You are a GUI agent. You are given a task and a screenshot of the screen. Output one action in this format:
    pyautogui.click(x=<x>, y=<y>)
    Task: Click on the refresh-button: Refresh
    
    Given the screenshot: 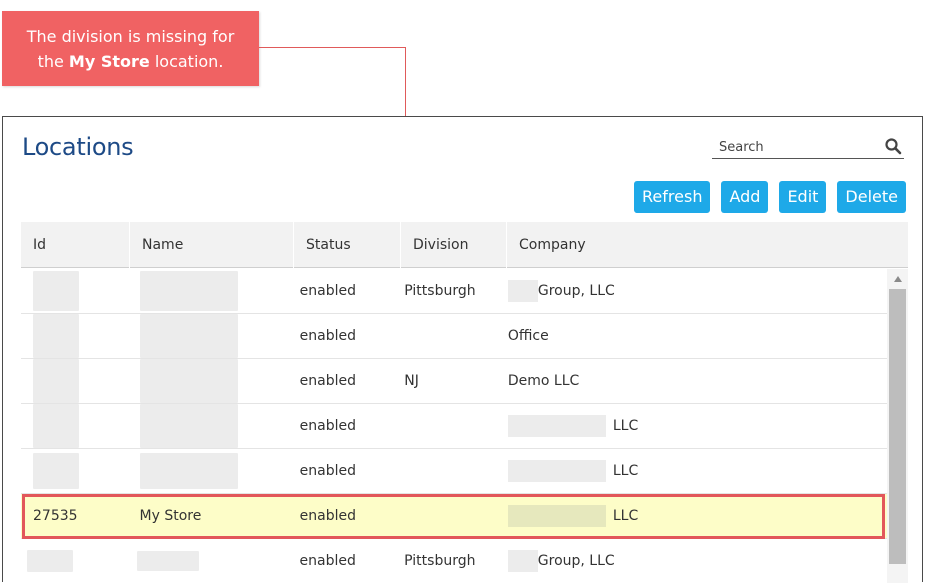 What is the action you would take?
    pyautogui.click(x=672, y=197)
    